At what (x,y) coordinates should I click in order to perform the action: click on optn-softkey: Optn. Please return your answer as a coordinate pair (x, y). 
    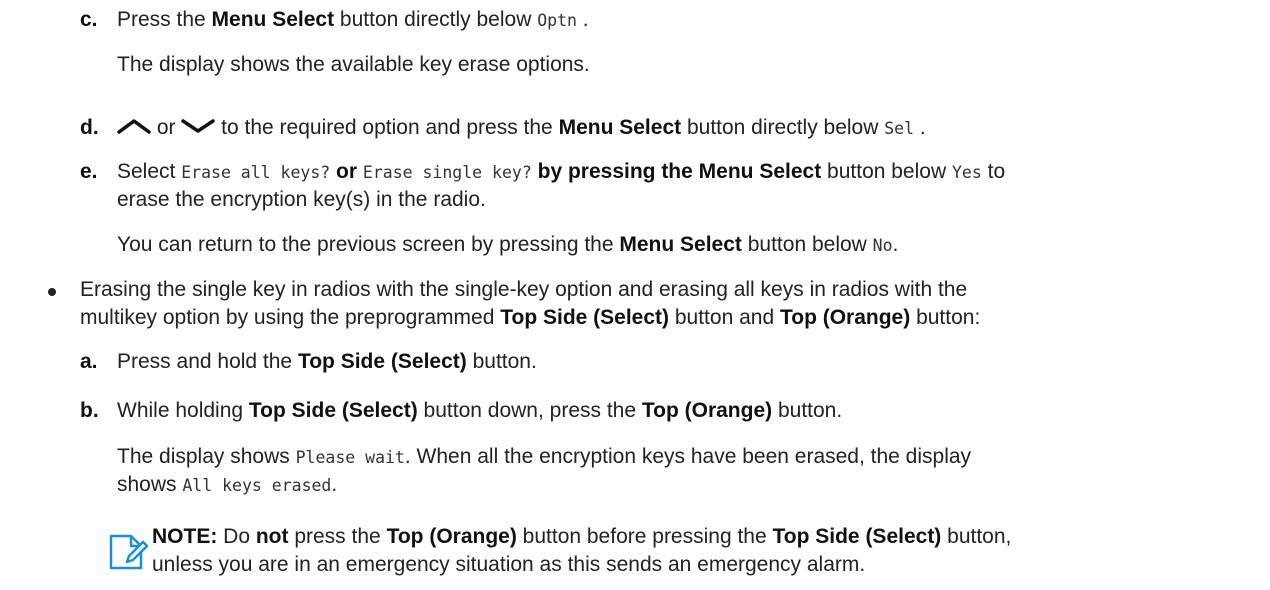
    Looking at the image, I should click on (557, 20).